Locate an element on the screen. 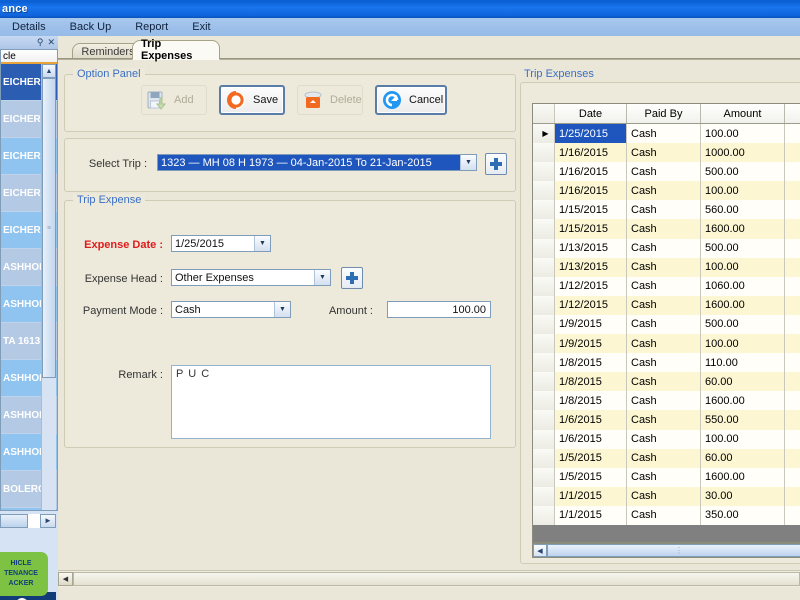 The height and width of the screenshot is (600, 800). tab-trip-expenses: Trip Expenses is located at coordinates (176, 50).